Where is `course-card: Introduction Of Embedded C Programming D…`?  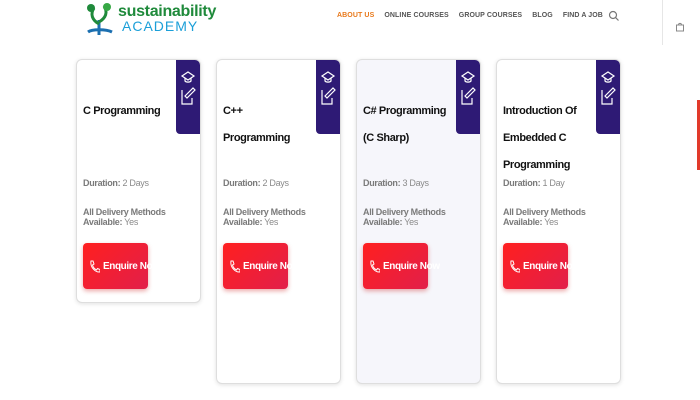
course-card: Introduction Of Embedded C Programming D… is located at coordinates (558, 221).